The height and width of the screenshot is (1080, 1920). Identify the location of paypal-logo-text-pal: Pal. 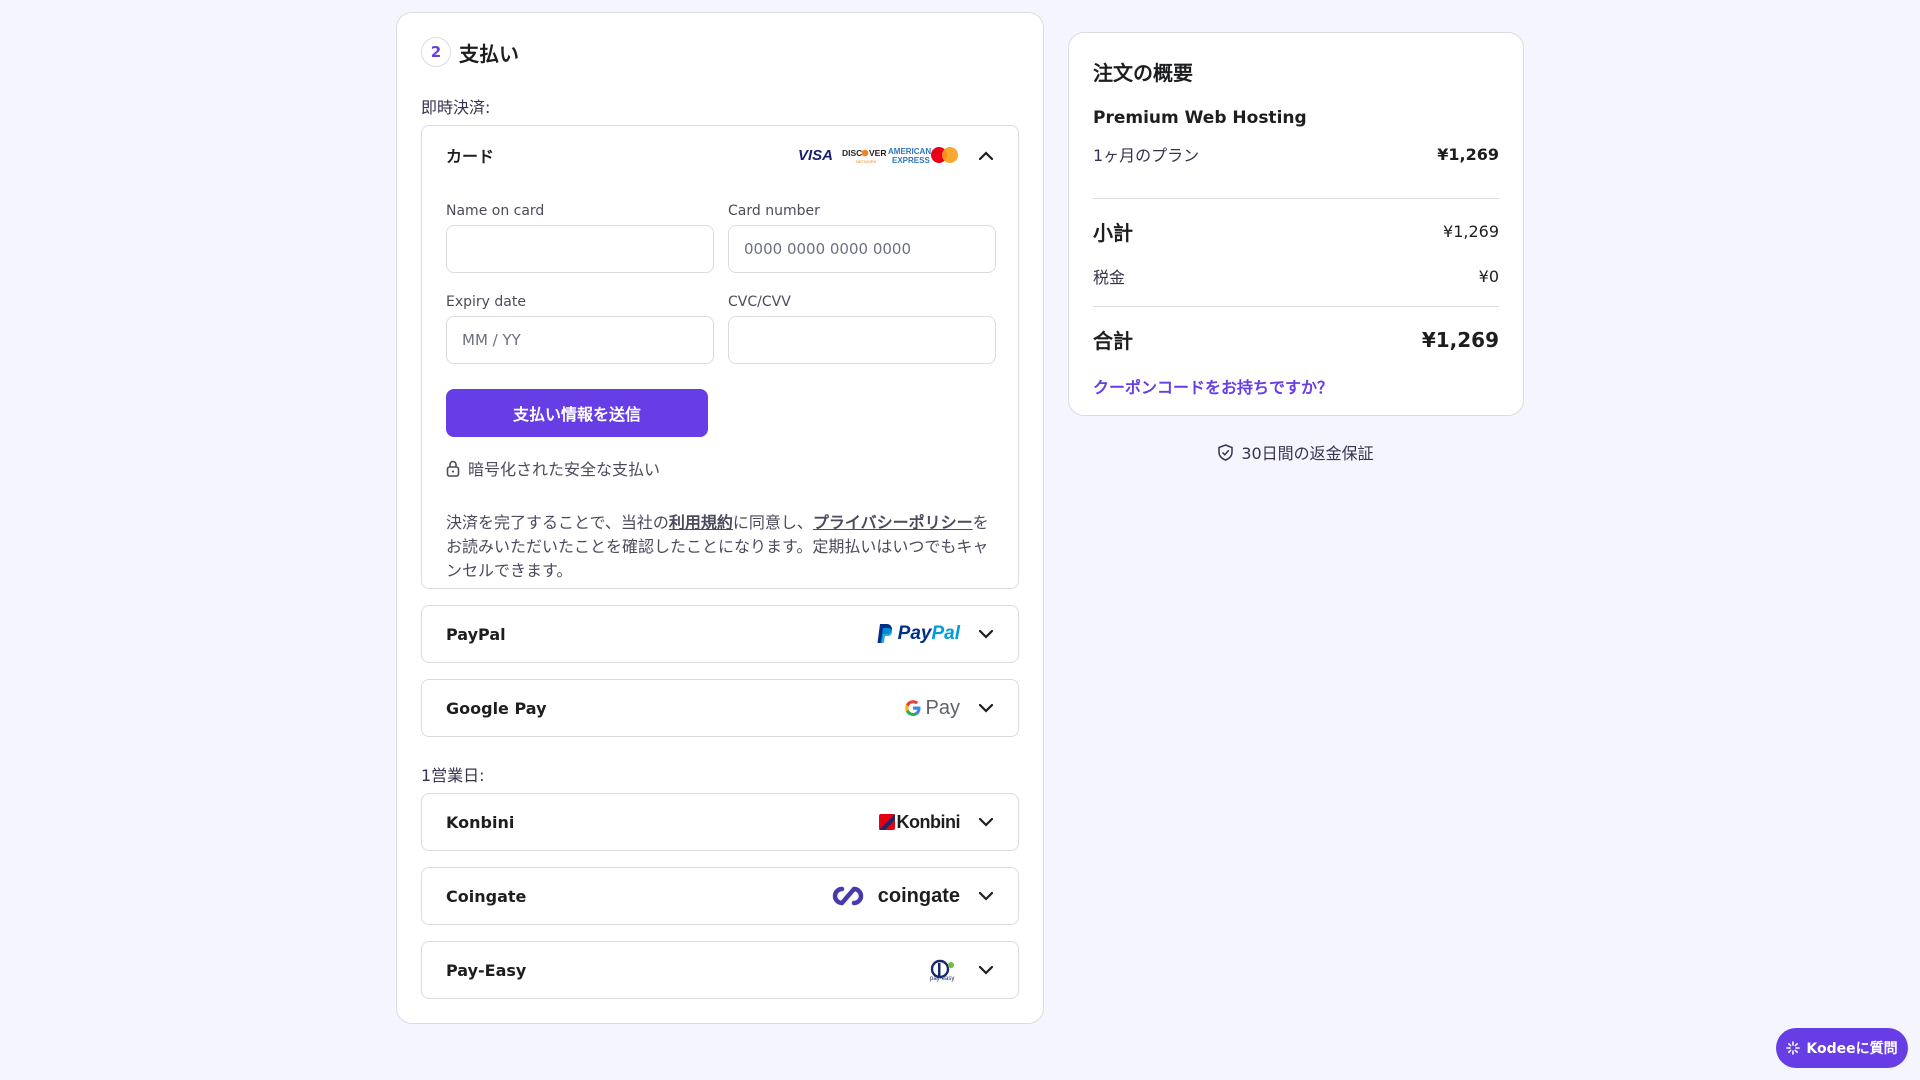
(945, 633).